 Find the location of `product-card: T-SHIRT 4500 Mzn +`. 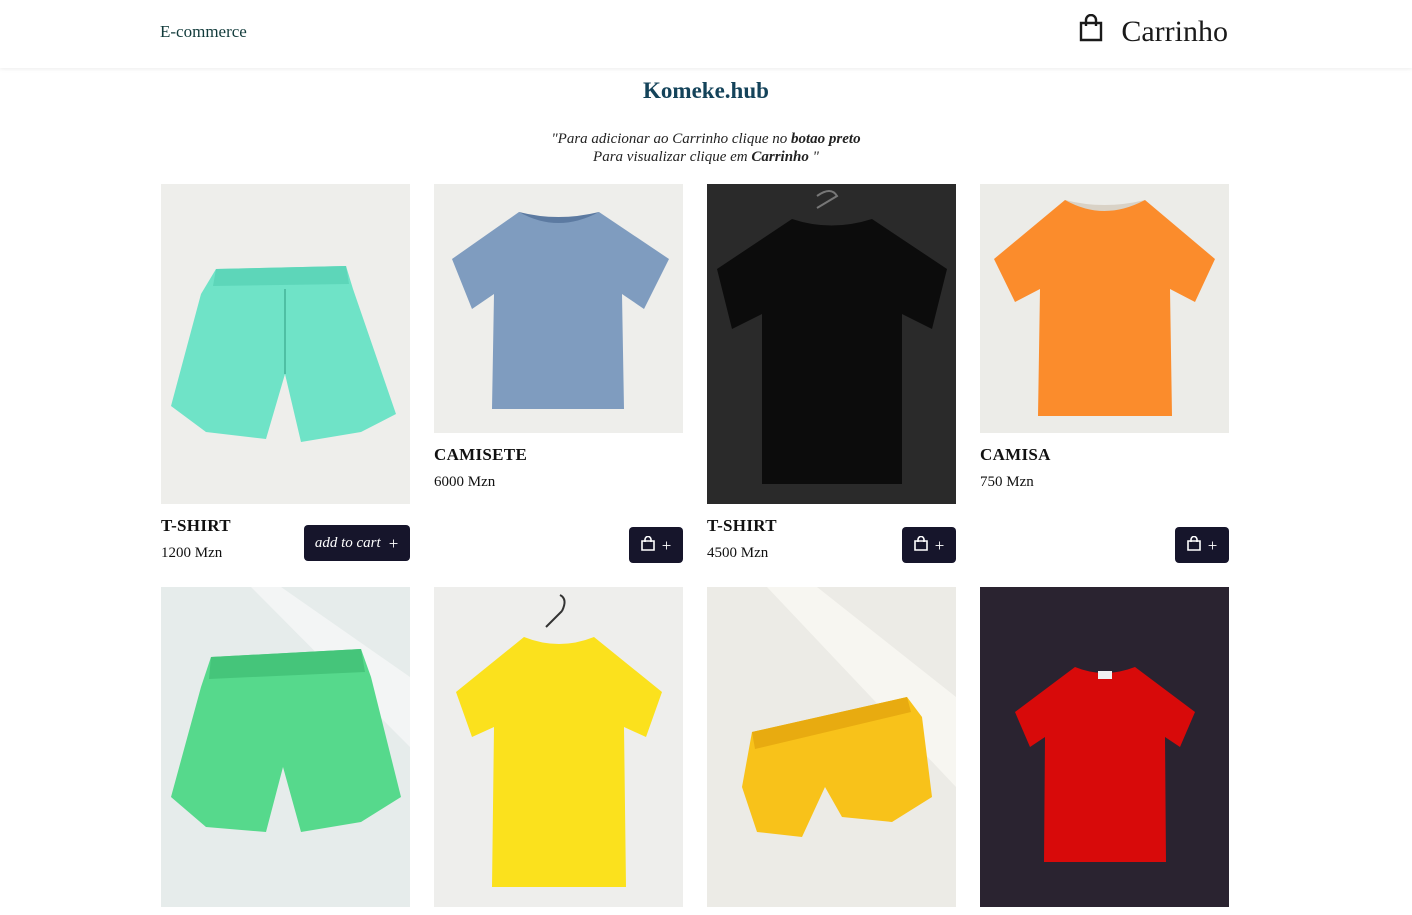

product-card: T-SHIRT 4500 Mzn + is located at coordinates (831, 374).